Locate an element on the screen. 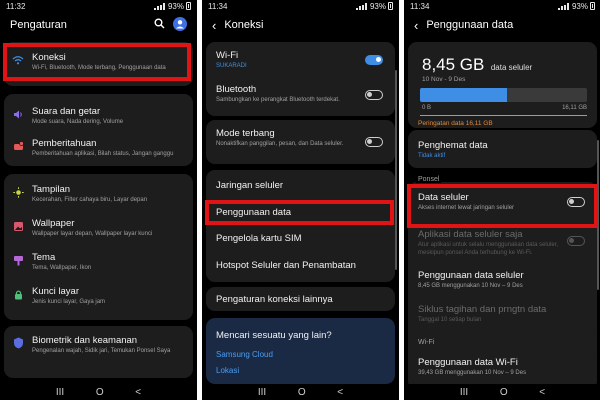 The height and width of the screenshot is (400, 600). section-label-wifi: Wi-Fi is located at coordinates (426, 342).